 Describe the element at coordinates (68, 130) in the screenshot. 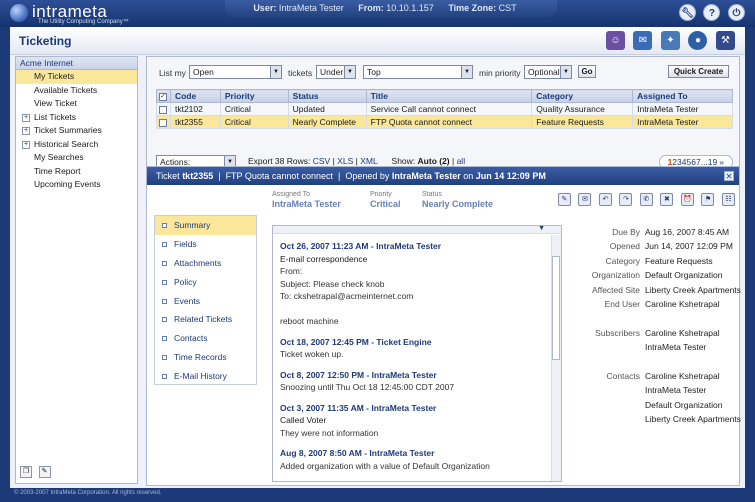

I see `sidebar-item-label: Ticket Summaries` at that location.